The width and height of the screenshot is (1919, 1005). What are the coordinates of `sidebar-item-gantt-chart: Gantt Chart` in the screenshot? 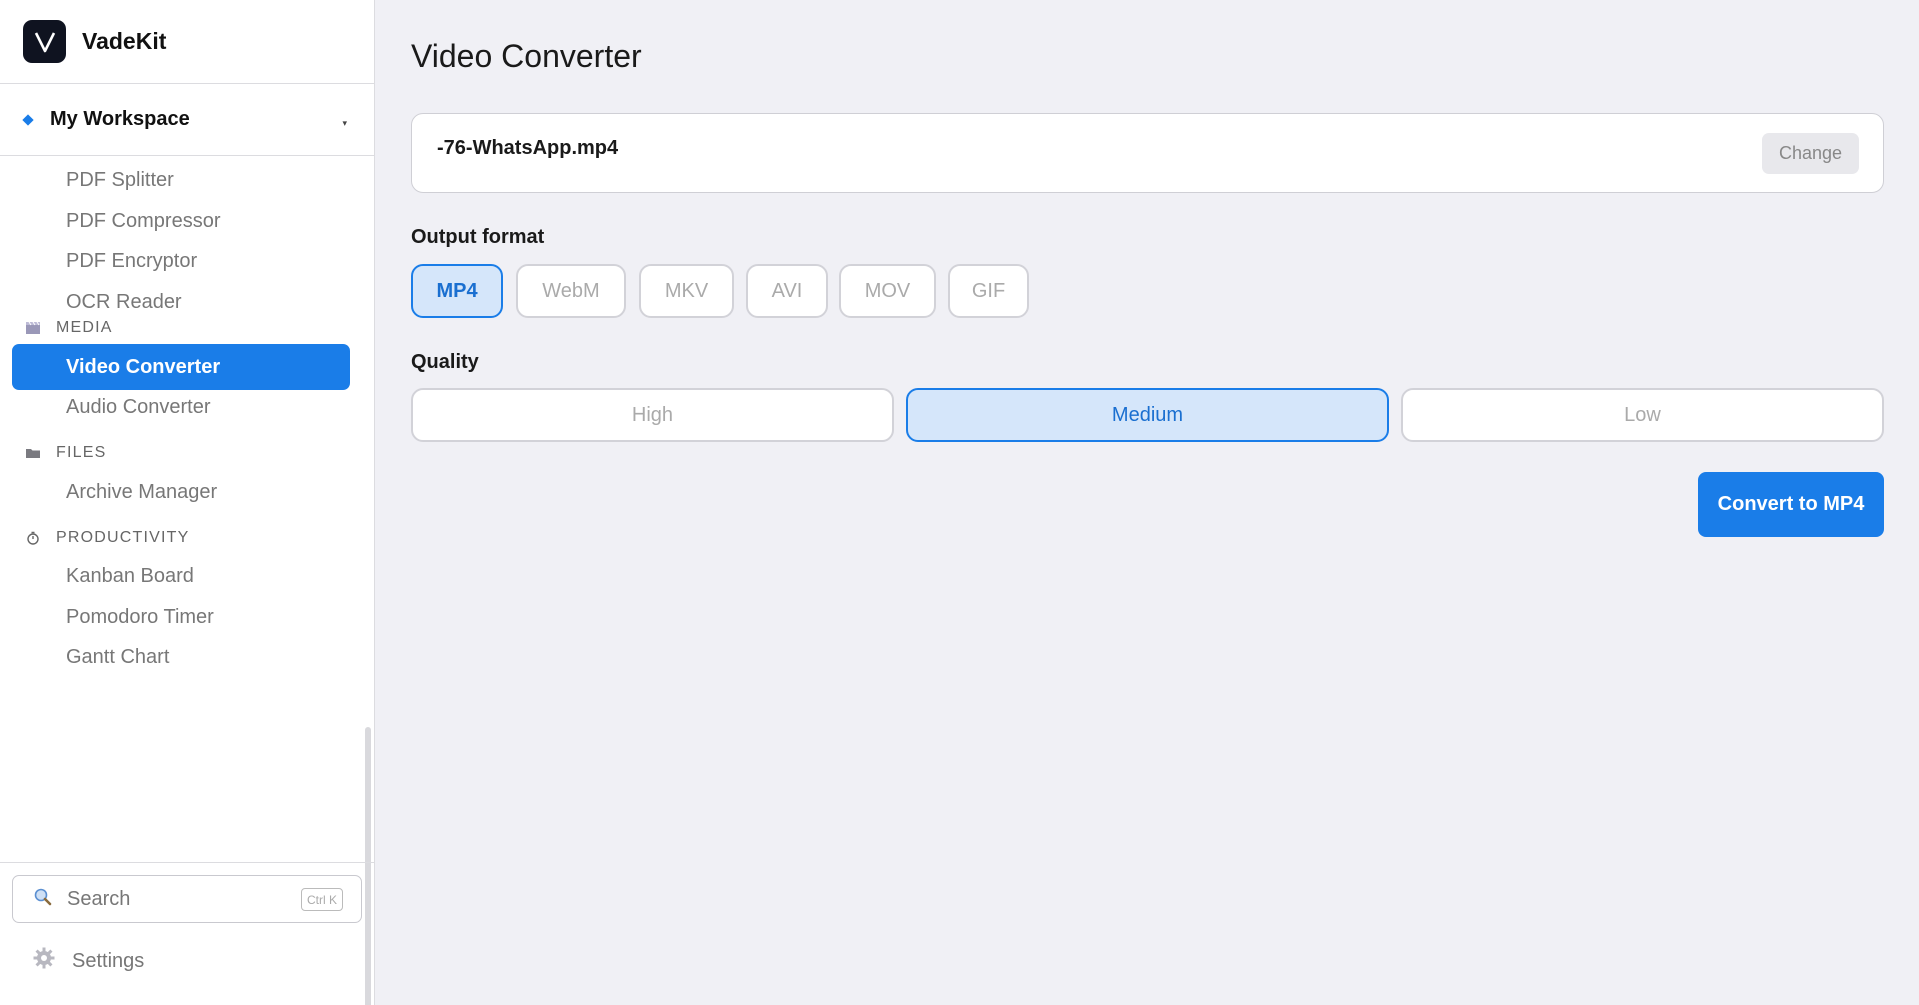 It's located at (181, 657).